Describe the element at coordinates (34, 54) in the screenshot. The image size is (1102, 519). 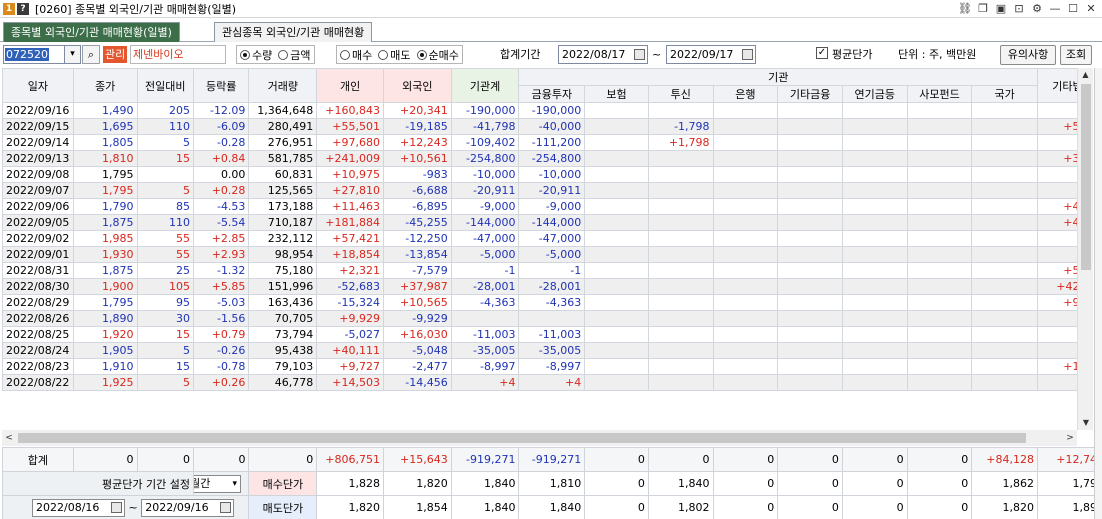
I see `stock-code-input: 072520` at that location.